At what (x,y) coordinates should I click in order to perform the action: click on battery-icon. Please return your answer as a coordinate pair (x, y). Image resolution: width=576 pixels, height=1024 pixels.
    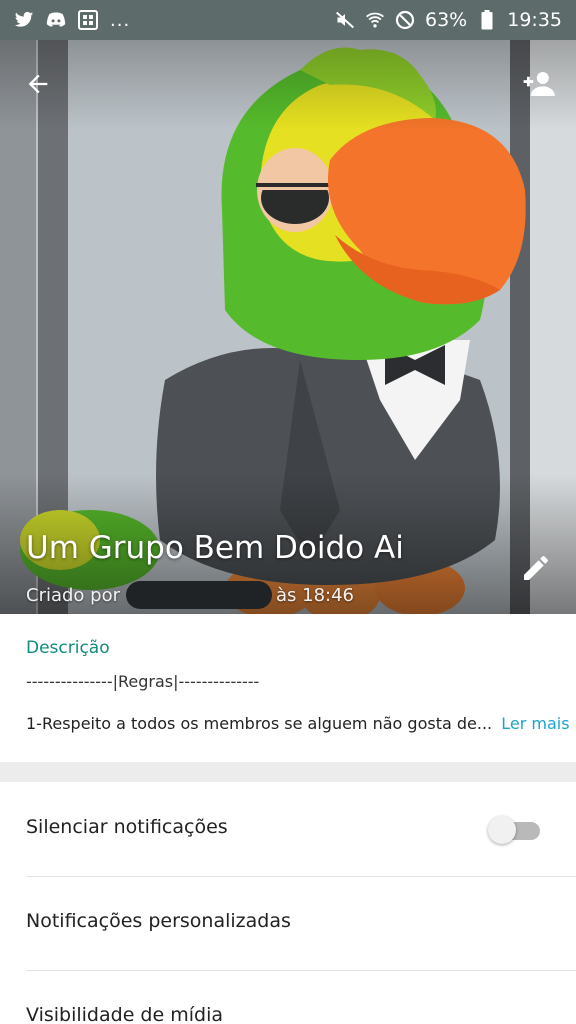
    Looking at the image, I should click on (487, 20).